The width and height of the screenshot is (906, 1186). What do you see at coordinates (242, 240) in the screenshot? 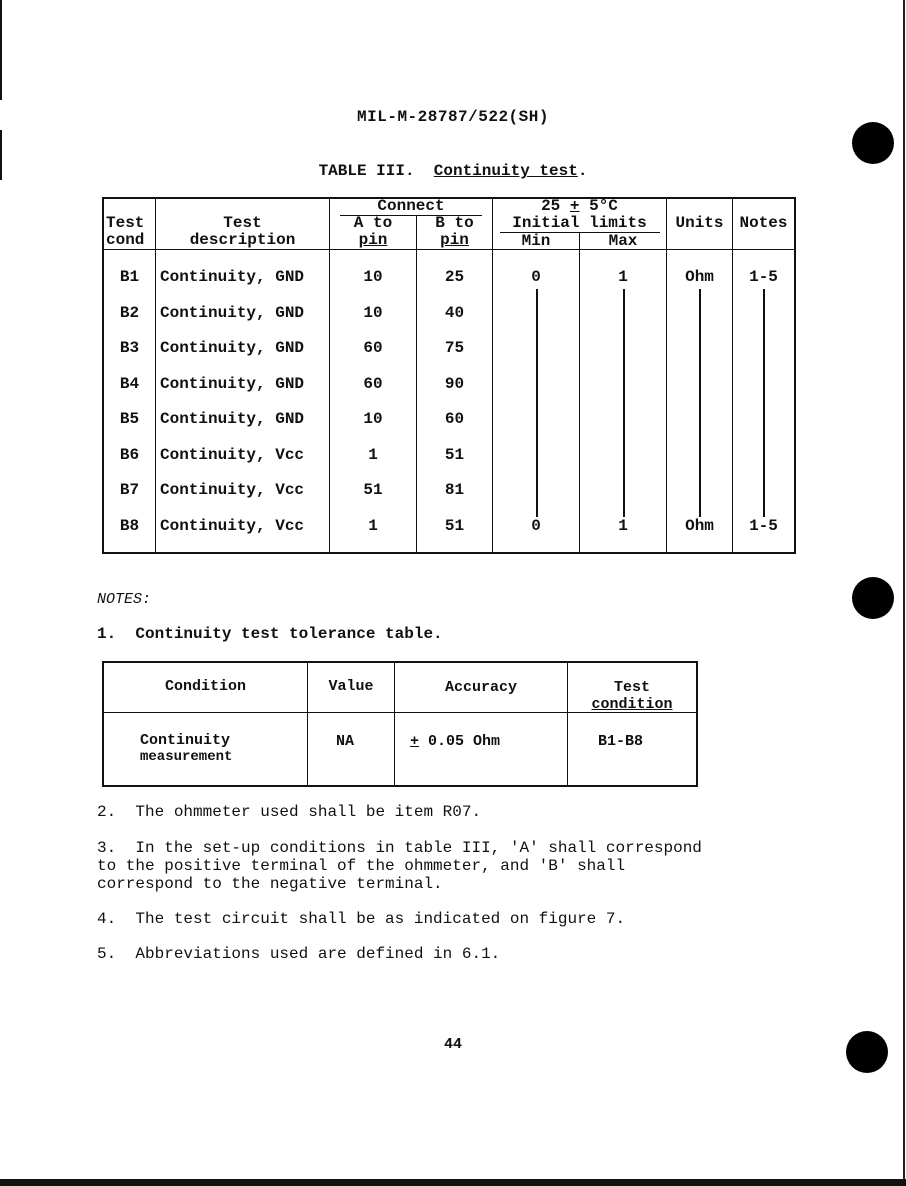
I see `header-text: description` at bounding box center [242, 240].